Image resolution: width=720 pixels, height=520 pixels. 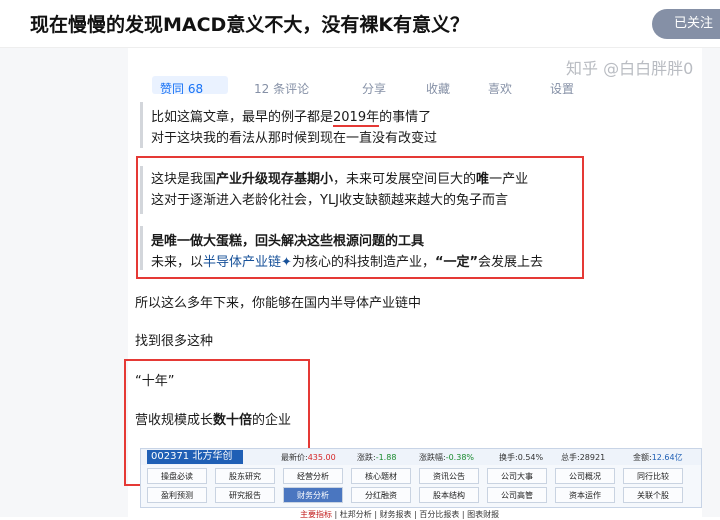 What do you see at coordinates (521, 457) in the screenshot?
I see `stock-turnover: 换手:0.54%` at bounding box center [521, 457].